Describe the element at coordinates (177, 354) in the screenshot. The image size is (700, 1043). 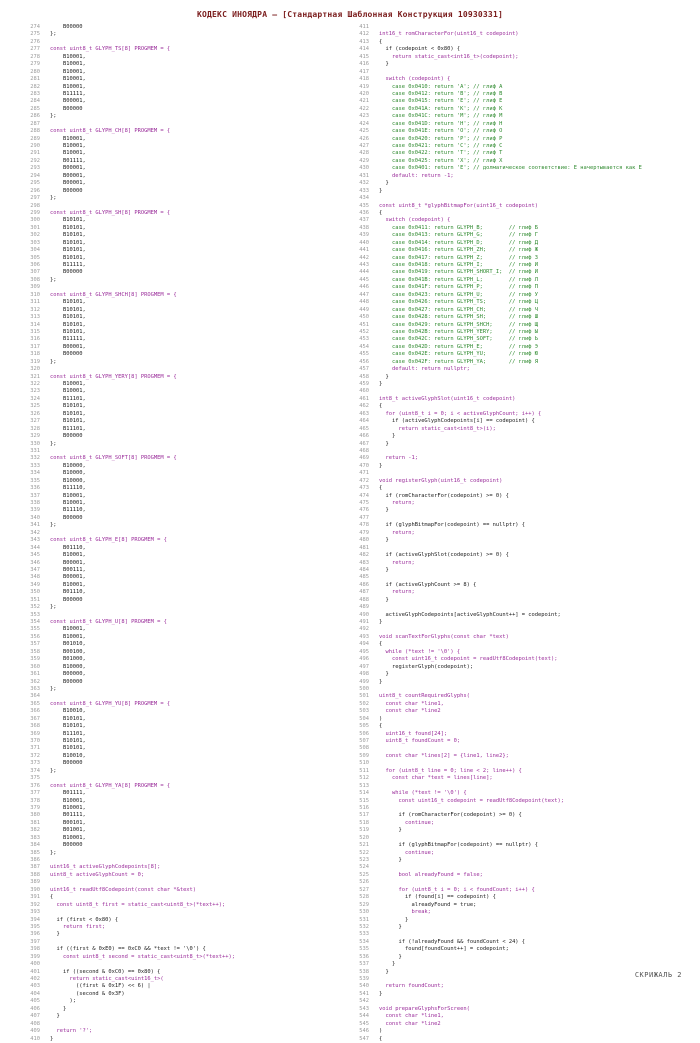
I see `code-line: 318 B00000` at that location.